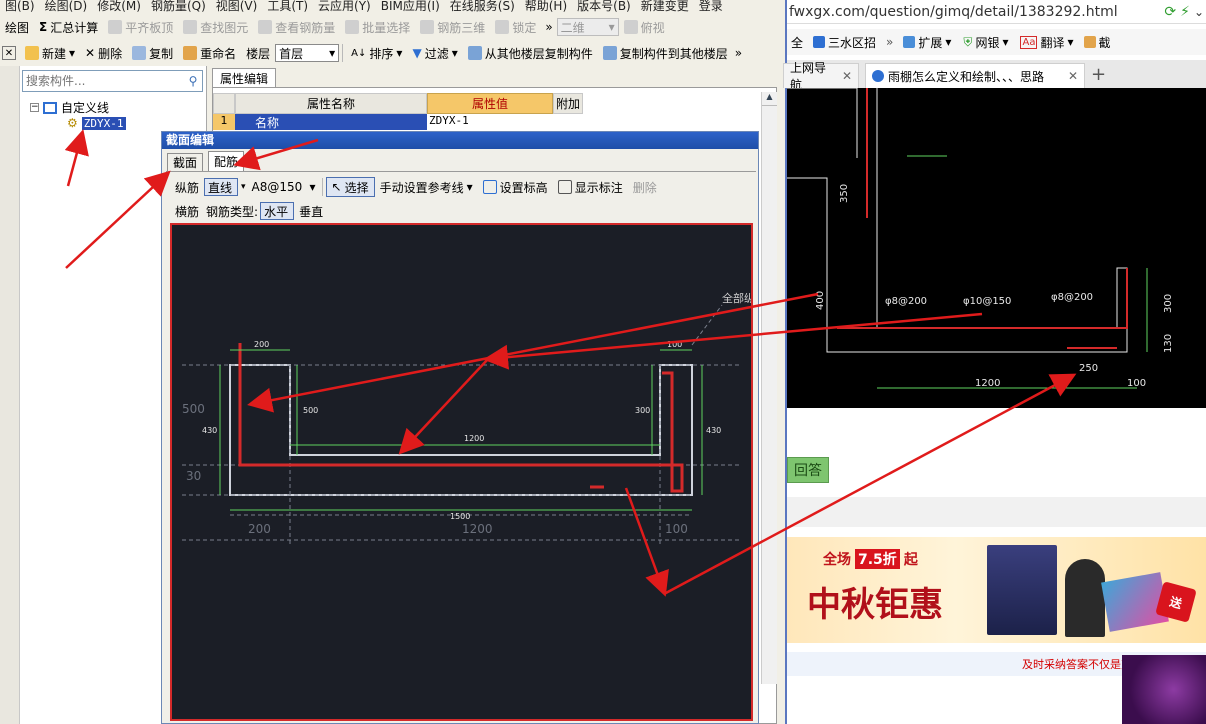 This screenshot has height=724, width=1206. Describe the element at coordinates (226, 161) in the screenshot. I see `tab-reinforcement: 配筋` at that location.